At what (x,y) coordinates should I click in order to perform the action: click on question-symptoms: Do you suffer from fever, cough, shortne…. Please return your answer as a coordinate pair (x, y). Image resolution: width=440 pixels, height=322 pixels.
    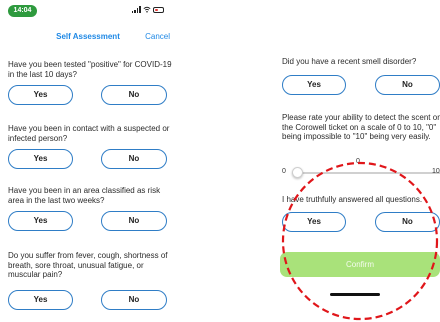
    Looking at the image, I should click on (88, 265).